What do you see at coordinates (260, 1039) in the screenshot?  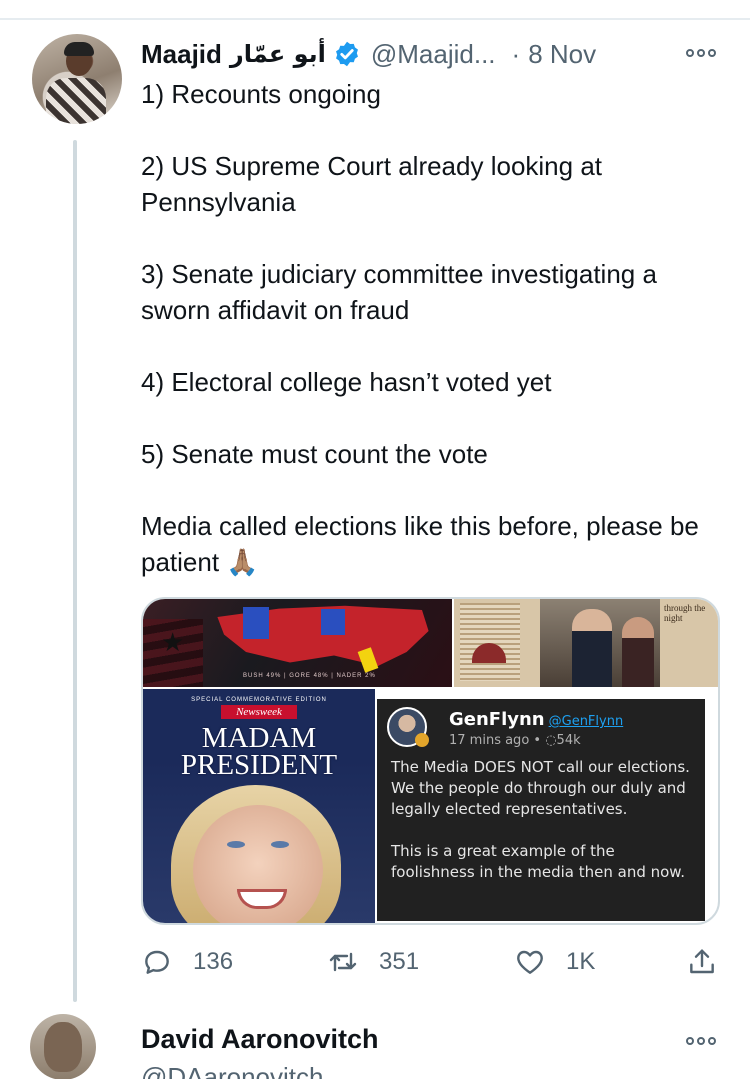 I see `next-author-name: David Aaronovitch` at bounding box center [260, 1039].